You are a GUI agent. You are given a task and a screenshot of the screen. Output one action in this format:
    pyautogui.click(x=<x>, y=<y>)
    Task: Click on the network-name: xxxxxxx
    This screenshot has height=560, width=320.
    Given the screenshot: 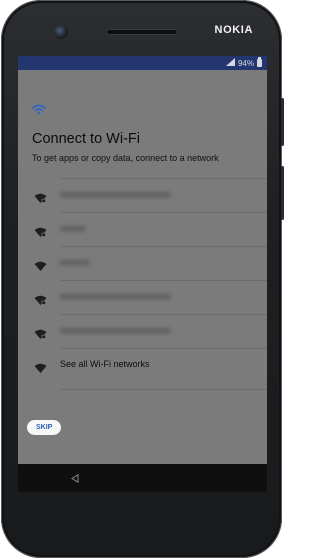 What is the action you would take?
    pyautogui.click(x=75, y=262)
    